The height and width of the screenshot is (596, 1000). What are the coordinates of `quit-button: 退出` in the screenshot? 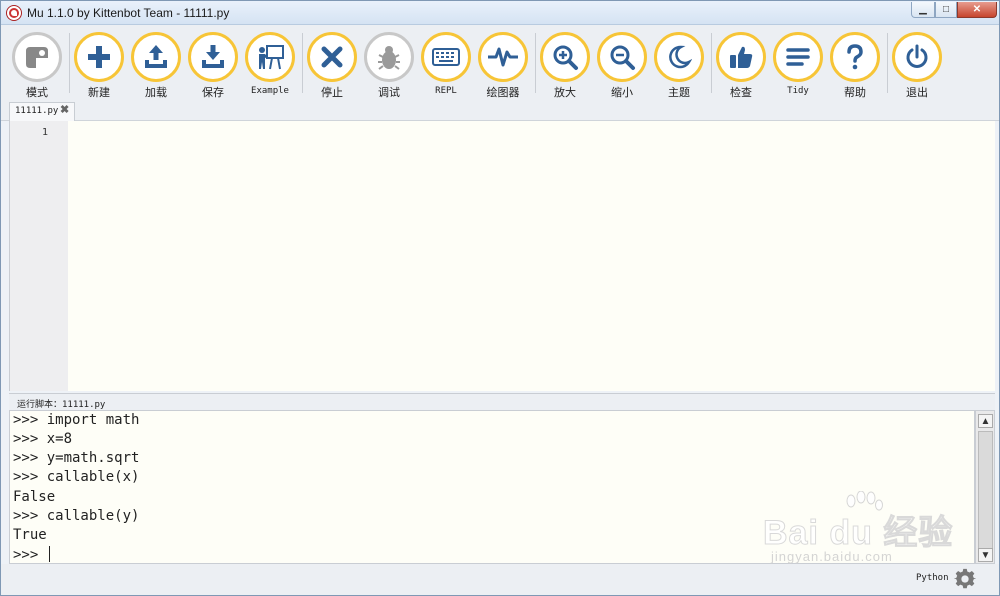 It's located at (917, 65).